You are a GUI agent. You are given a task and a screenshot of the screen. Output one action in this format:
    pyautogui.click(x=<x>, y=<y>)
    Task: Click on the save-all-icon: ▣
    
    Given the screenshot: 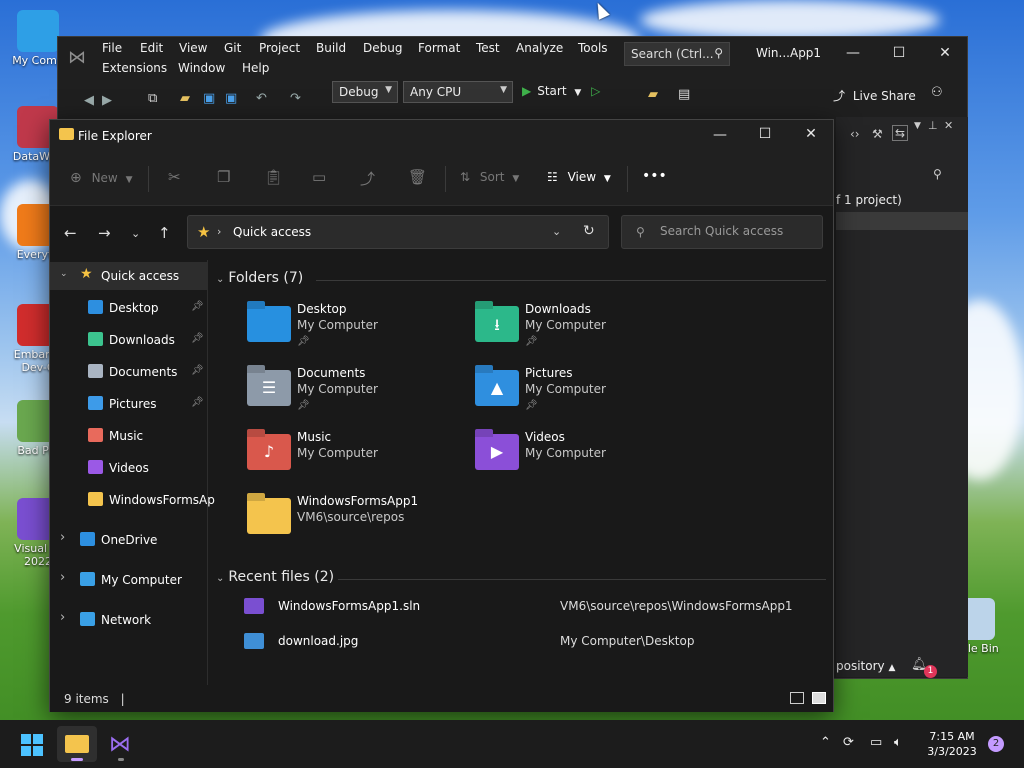 What is the action you would take?
    pyautogui.click(x=231, y=98)
    